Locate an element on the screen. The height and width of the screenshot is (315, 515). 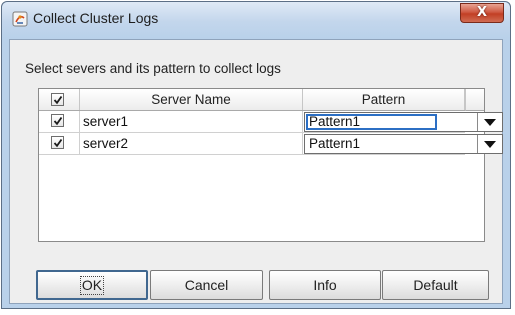
info-button: Info is located at coordinates (325, 285).